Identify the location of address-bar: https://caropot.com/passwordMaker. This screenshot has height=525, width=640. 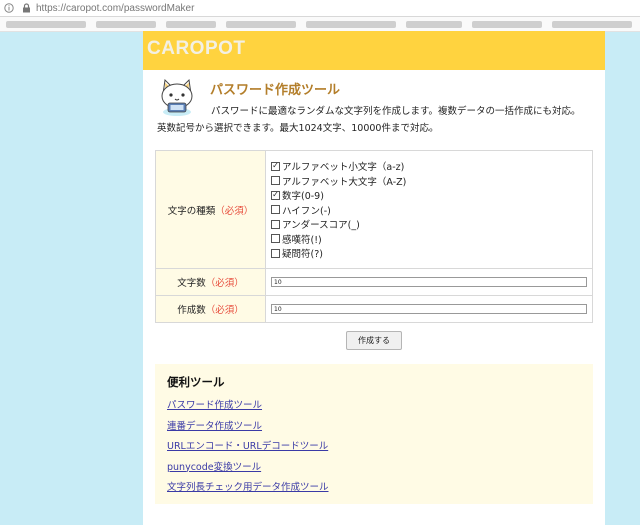
(320, 8).